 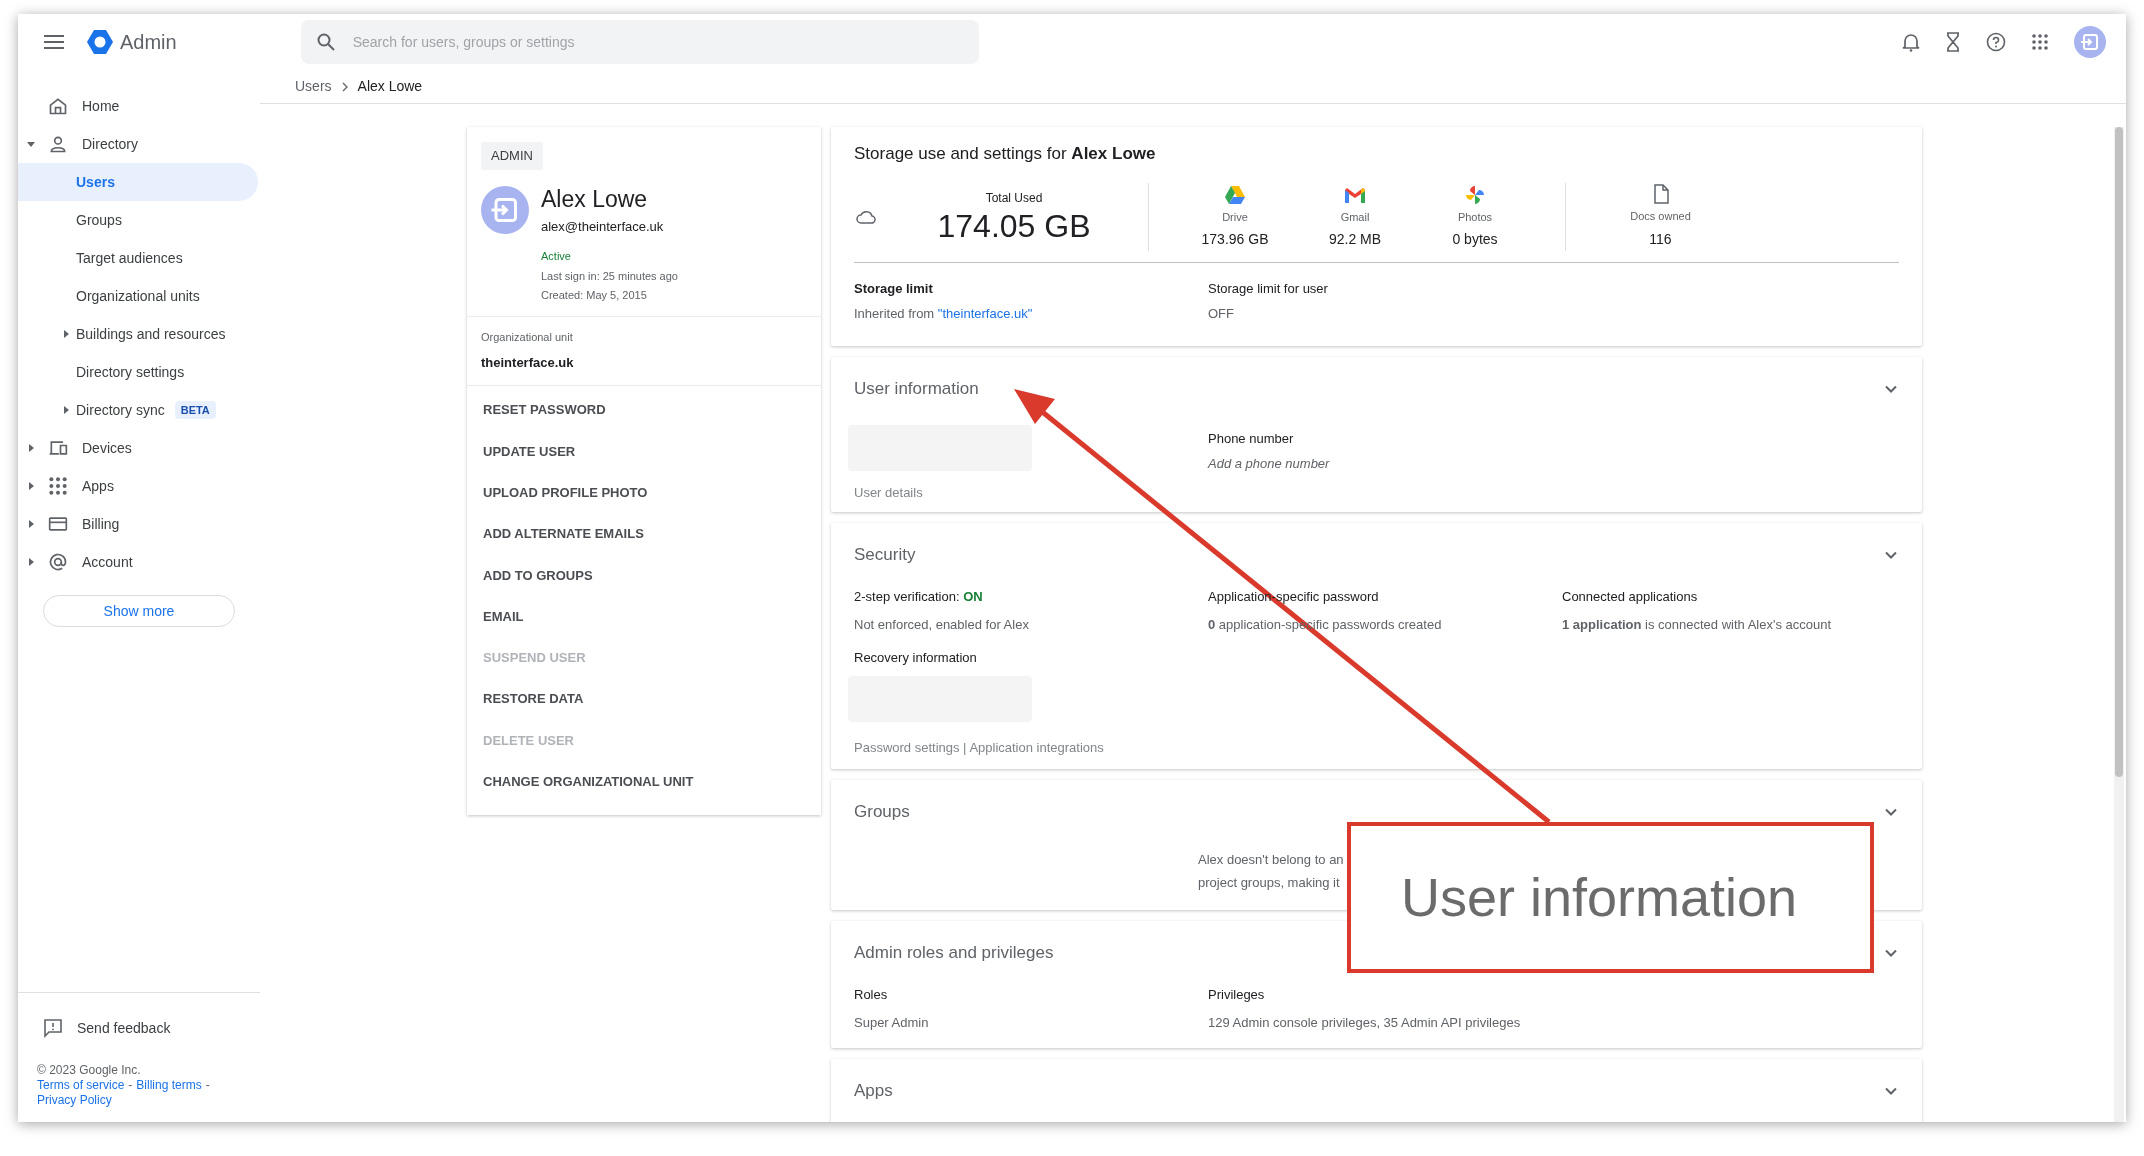 I want to click on field-label: Recovery information, so click(x=916, y=658).